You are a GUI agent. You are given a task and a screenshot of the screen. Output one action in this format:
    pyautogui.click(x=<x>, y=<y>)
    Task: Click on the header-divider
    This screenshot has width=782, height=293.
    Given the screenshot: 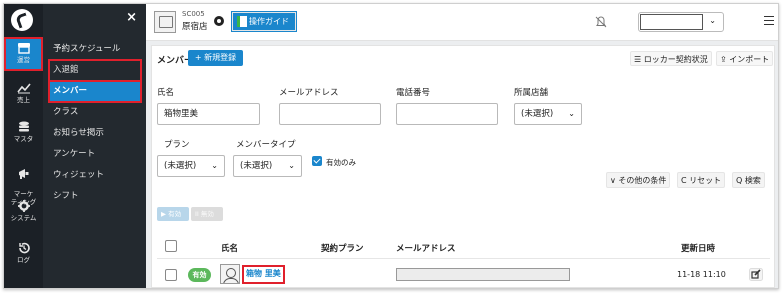 What is the action you would take?
    pyautogui.click(x=463, y=258)
    